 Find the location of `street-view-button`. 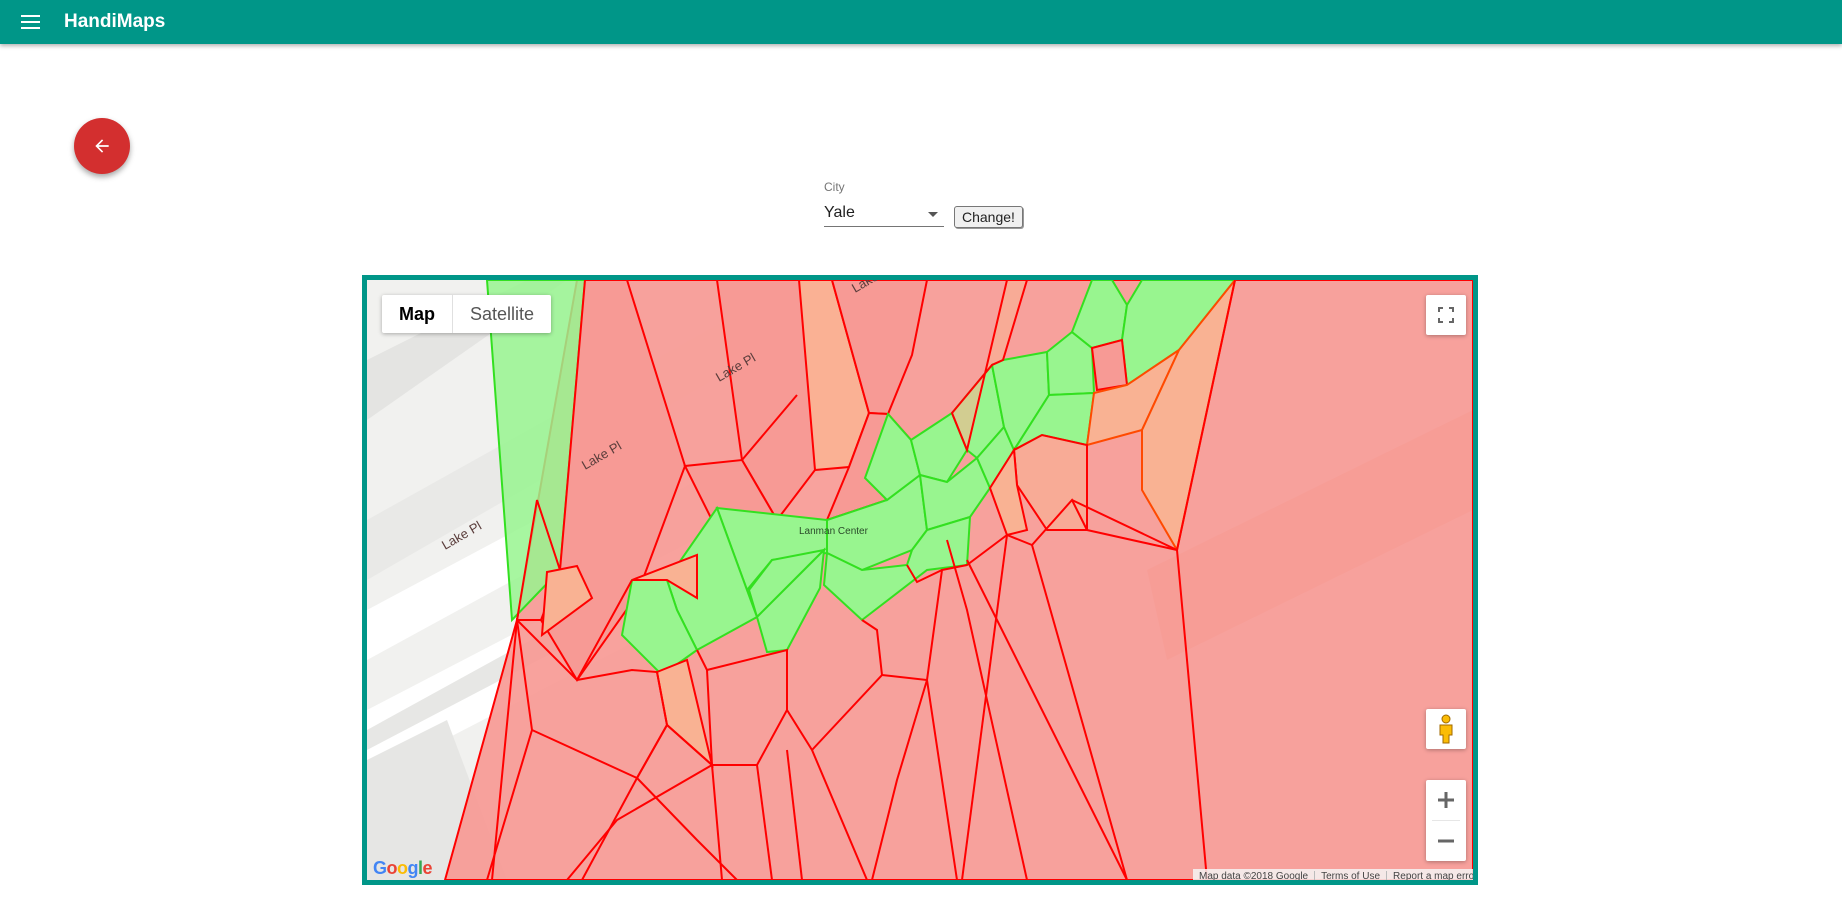

street-view-button is located at coordinates (1446, 729).